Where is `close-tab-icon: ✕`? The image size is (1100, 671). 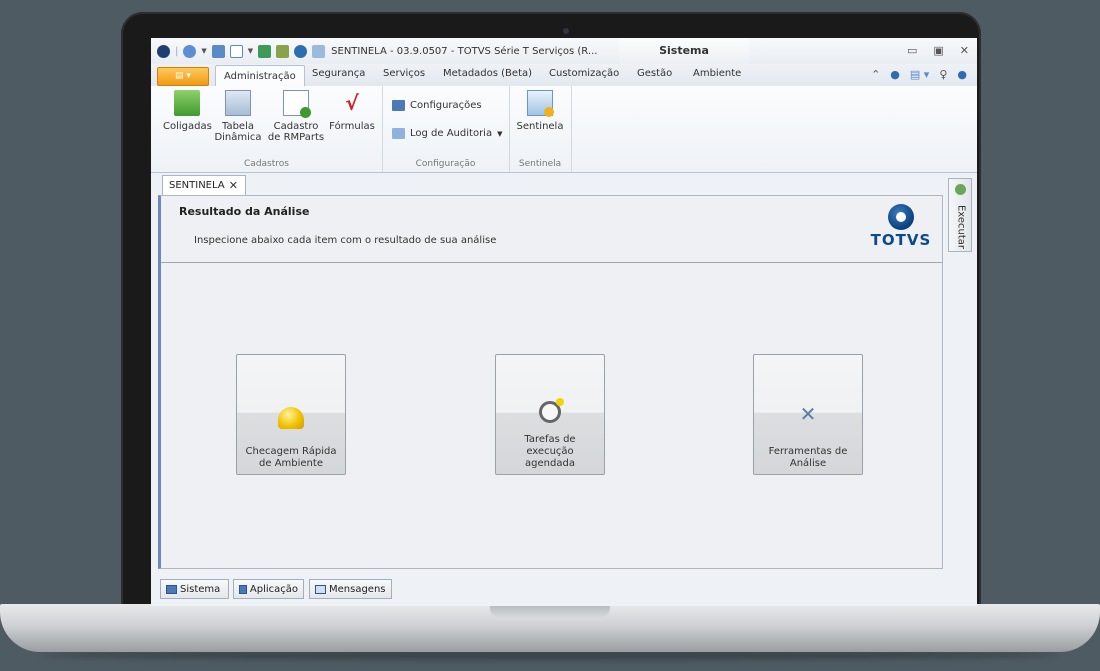
close-tab-icon: ✕ is located at coordinates (233, 186).